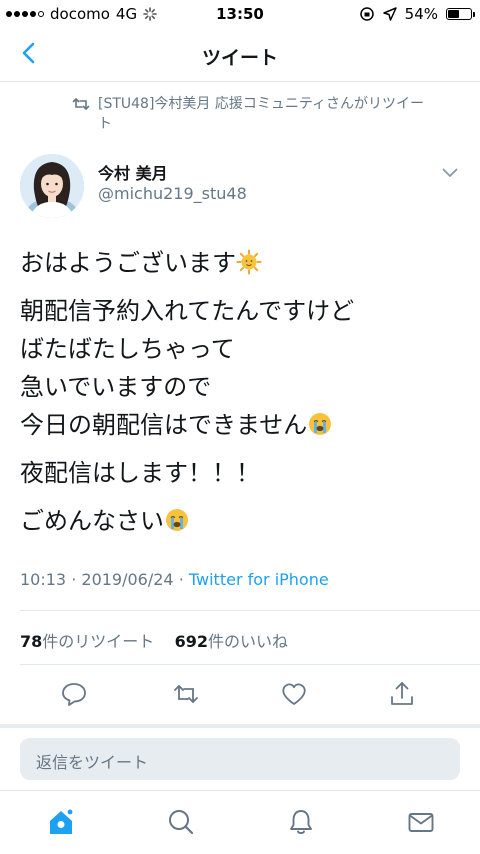 The width and height of the screenshot is (480, 854). Describe the element at coordinates (43, 579) in the screenshot. I see `tweet-time: 10:13` at that location.